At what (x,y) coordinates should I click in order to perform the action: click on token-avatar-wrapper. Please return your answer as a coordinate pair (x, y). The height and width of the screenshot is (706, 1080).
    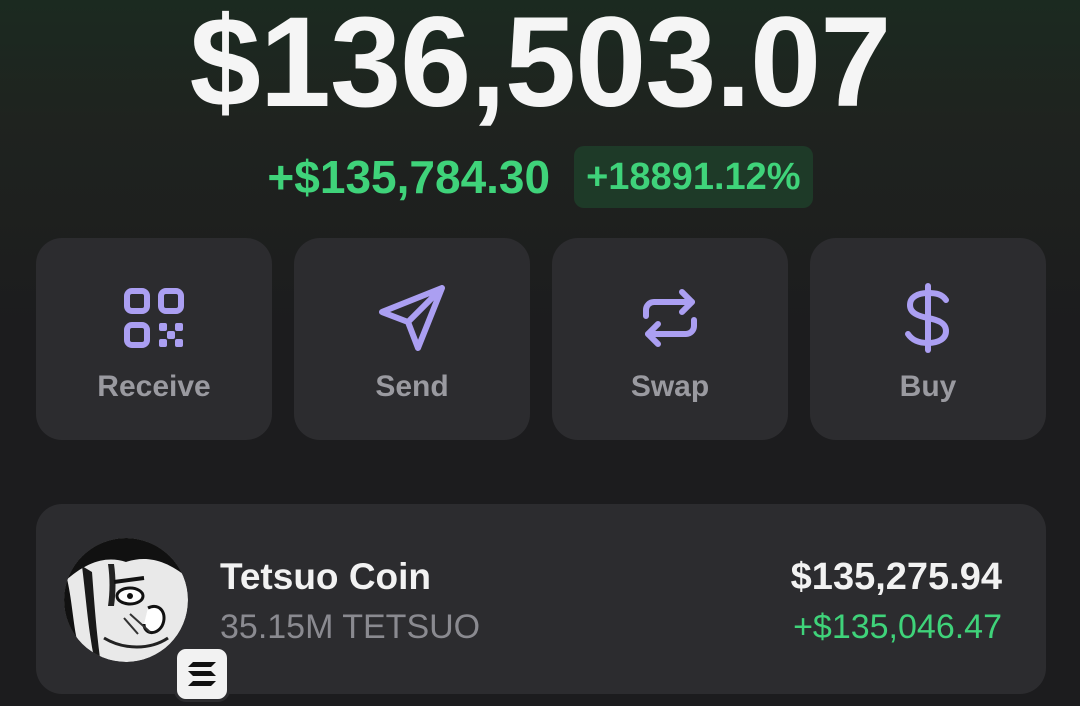
    Looking at the image, I should click on (147, 620).